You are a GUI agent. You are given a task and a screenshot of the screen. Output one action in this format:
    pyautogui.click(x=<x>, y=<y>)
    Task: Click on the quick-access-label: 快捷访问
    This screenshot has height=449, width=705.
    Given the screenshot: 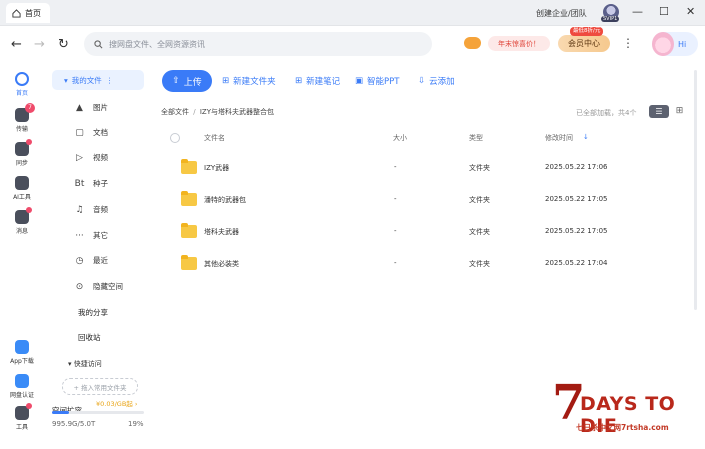 What is the action you would take?
    pyautogui.click(x=87, y=364)
    